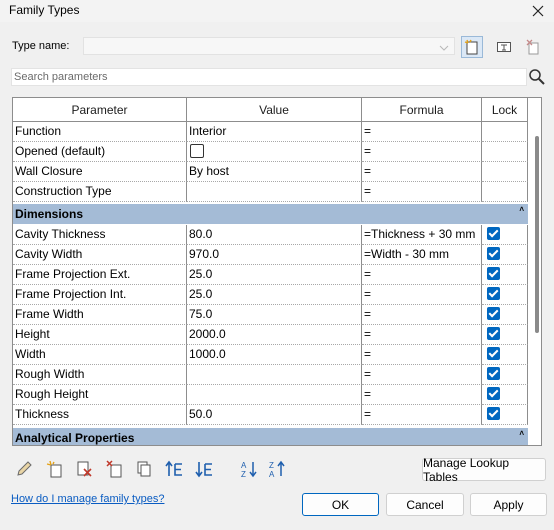 The height and width of the screenshot is (530, 554). I want to click on table-row: Frame Projection Int. 25.0 =, so click(270, 295).